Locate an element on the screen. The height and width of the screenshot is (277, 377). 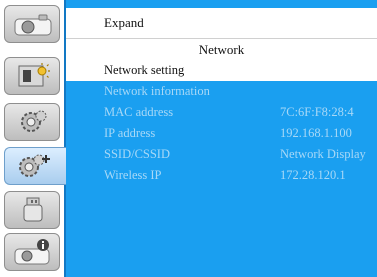
gear-icon is located at coordinates (34, 121).